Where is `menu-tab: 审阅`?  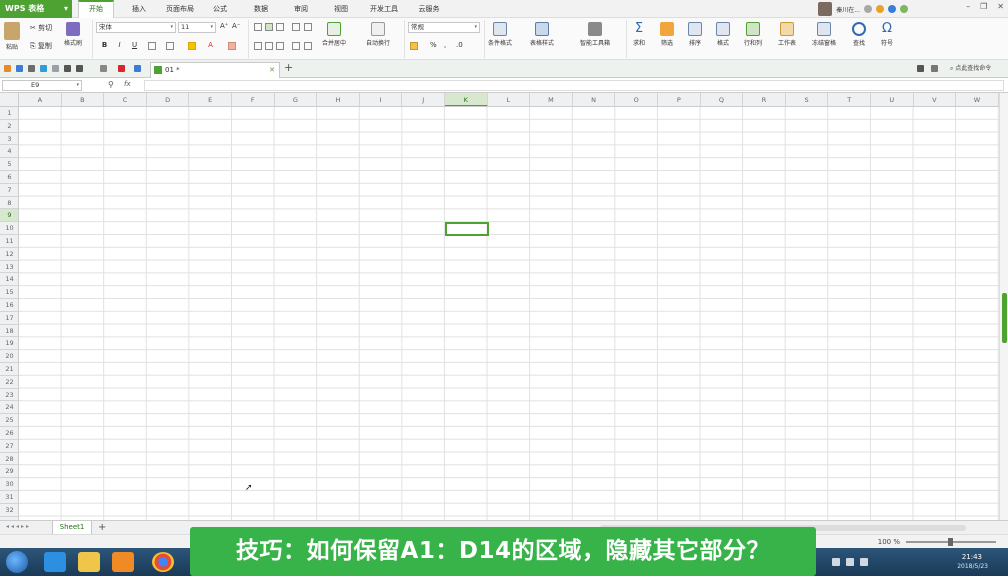
menu-tab: 审阅 is located at coordinates (301, 9).